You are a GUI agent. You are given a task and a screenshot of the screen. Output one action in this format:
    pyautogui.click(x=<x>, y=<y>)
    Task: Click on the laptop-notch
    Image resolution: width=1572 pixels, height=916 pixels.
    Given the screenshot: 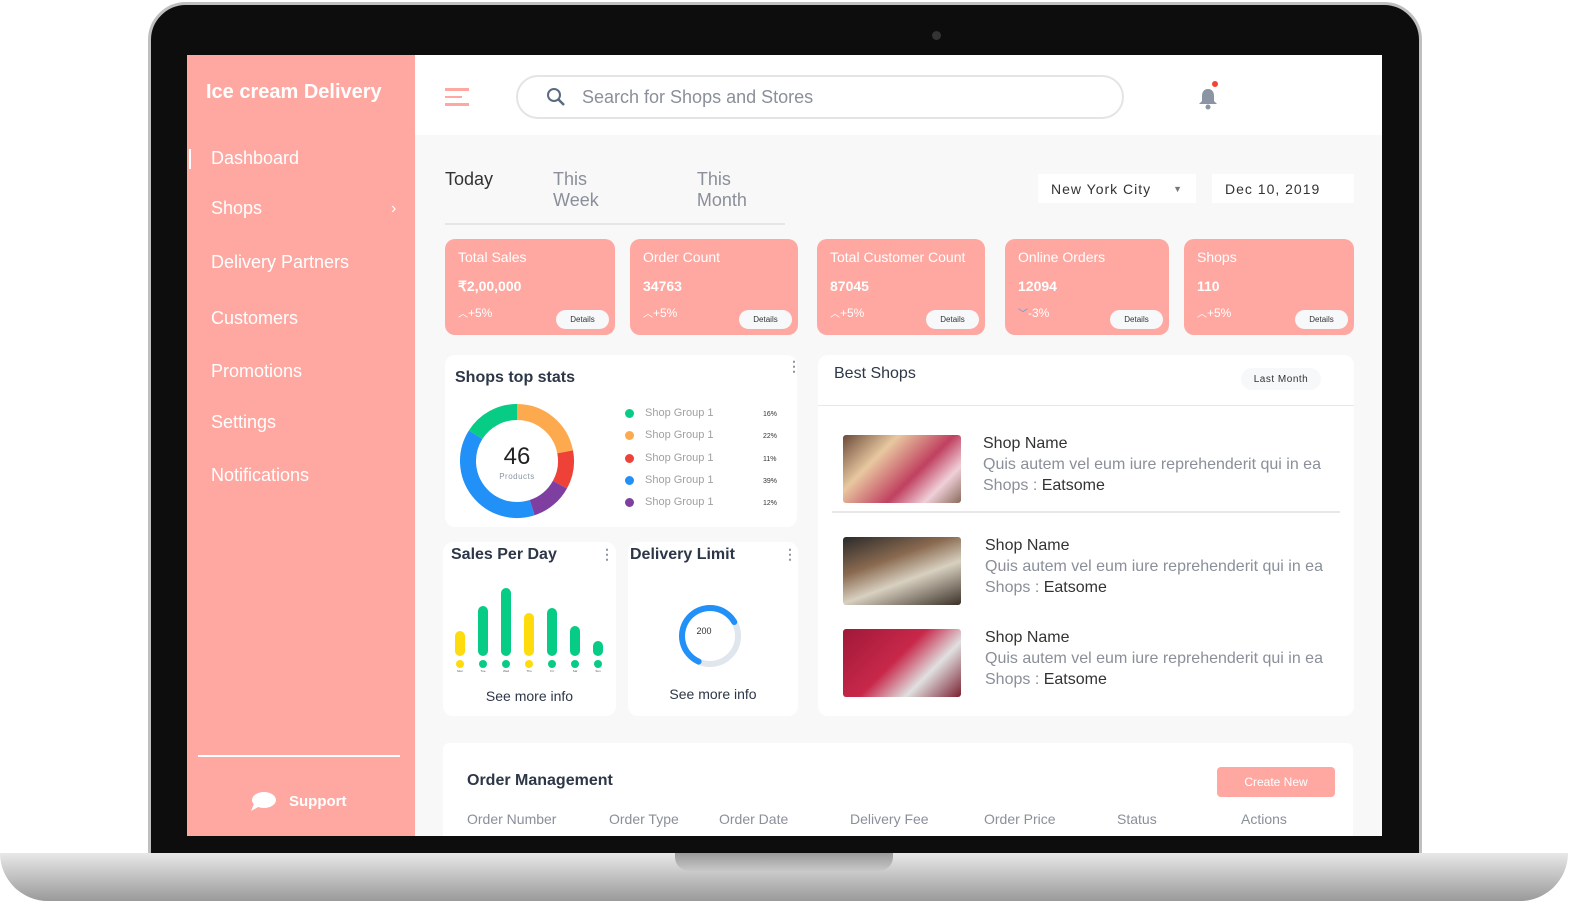 What is the action you would take?
    pyautogui.click(x=784, y=862)
    